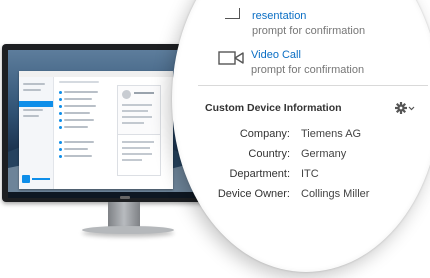  Describe the element at coordinates (335, 194) in the screenshot. I see `field-value-device-owner: Collings Miller` at that location.